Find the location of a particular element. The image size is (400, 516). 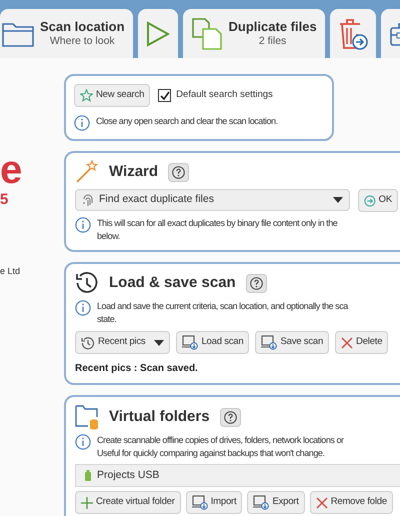

company-text: e Ltd is located at coordinates (10, 271).